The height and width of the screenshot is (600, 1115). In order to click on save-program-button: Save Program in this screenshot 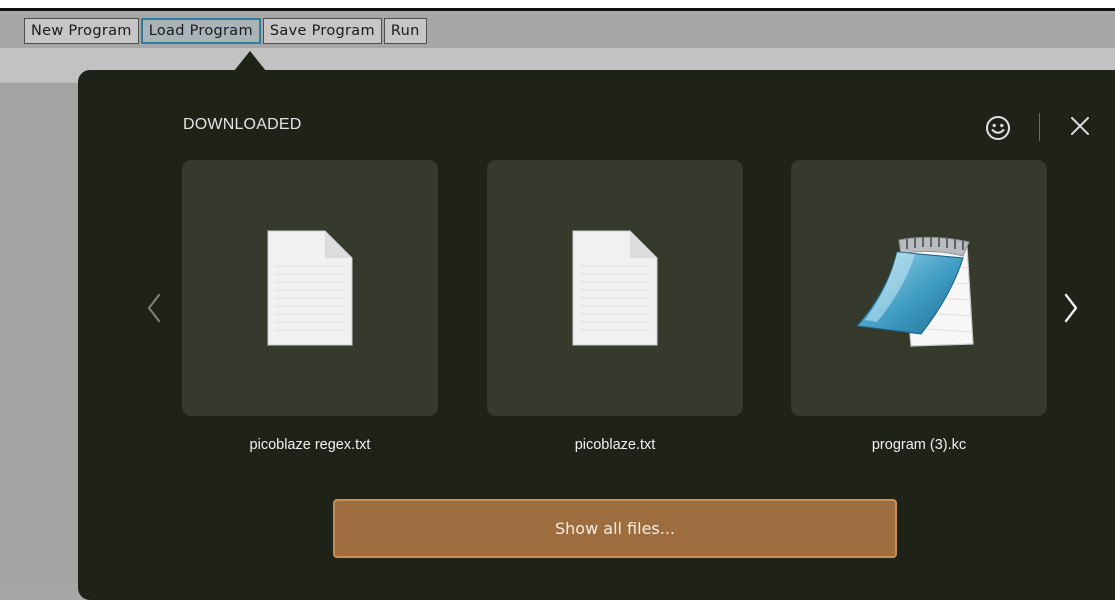, I will do `click(322, 31)`.